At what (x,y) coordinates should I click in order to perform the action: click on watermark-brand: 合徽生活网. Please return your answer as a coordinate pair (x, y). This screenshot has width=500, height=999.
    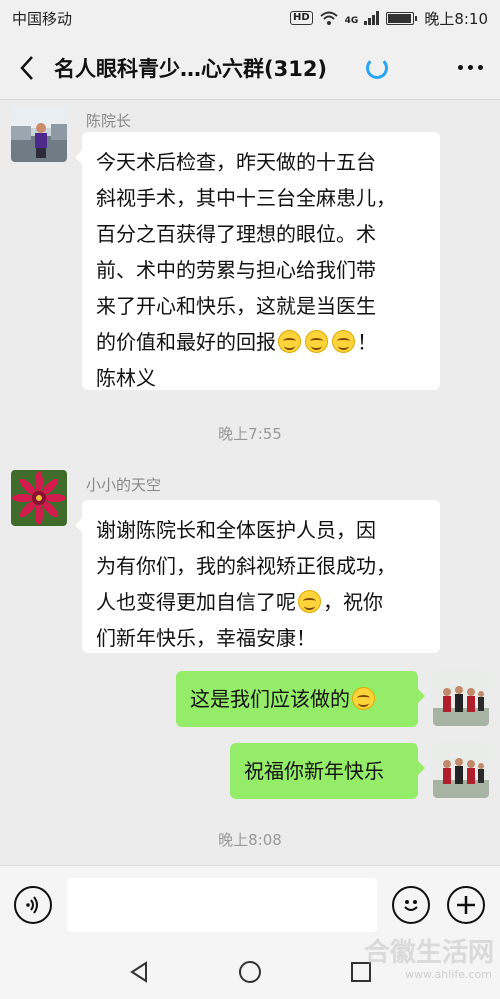
    Looking at the image, I should click on (428, 953).